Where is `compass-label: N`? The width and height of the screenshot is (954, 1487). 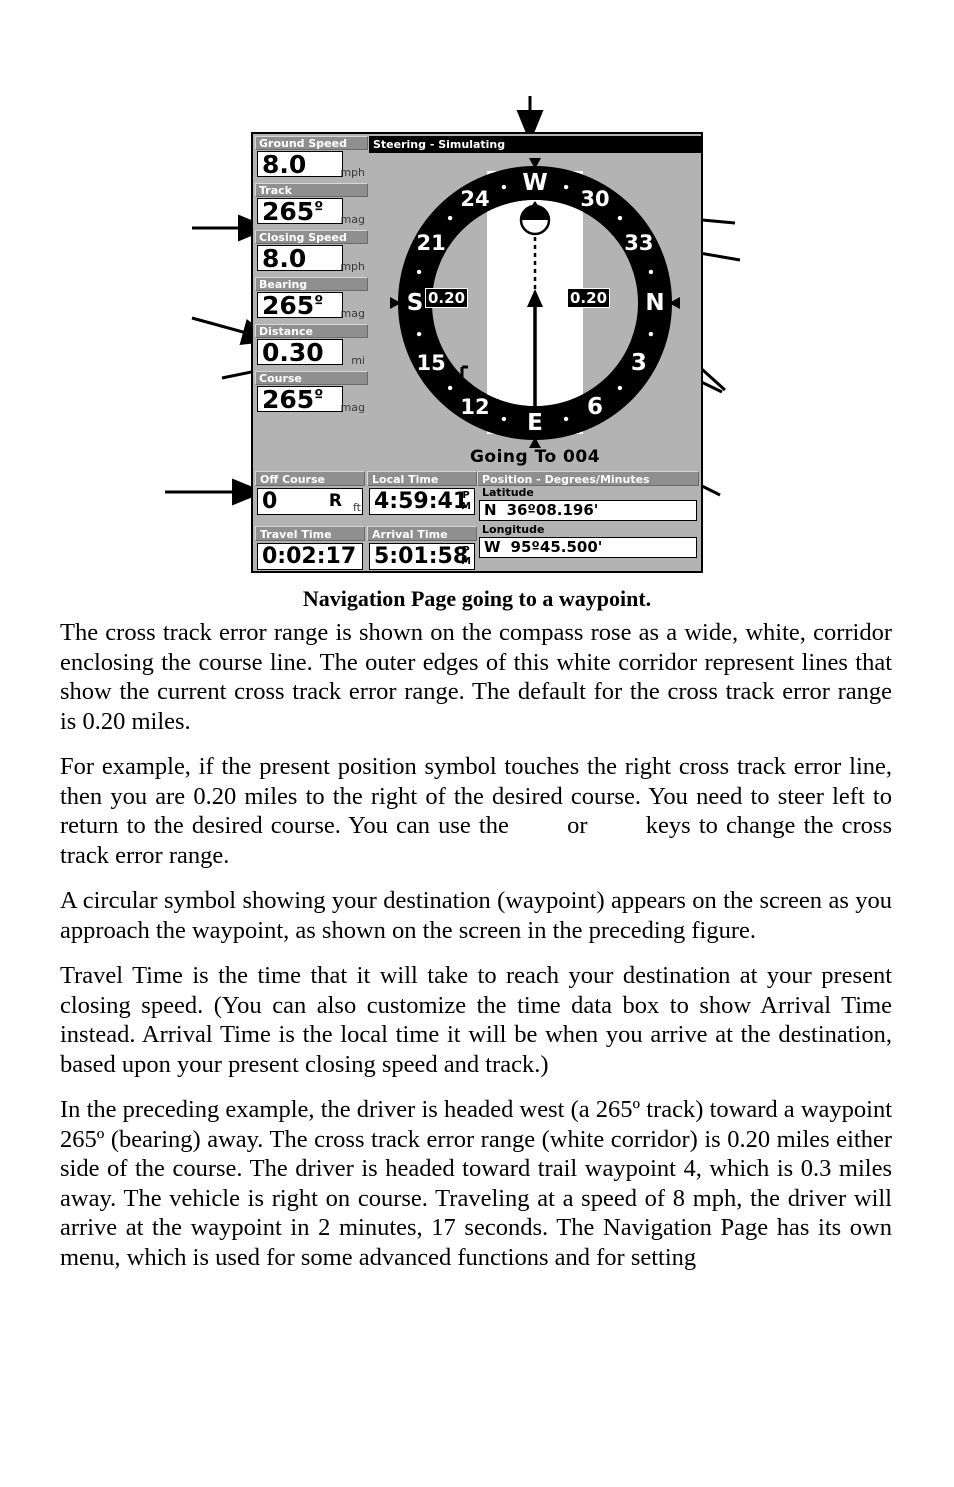 compass-label: N is located at coordinates (654, 303).